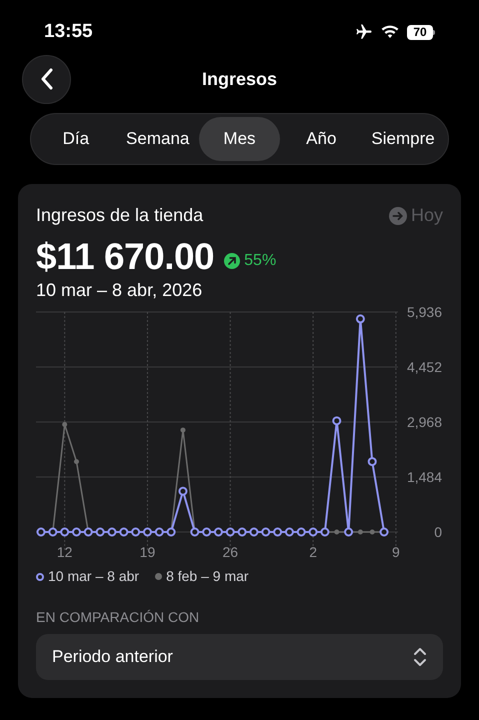  What do you see at coordinates (76, 139) in the screenshot?
I see `period-tab: Día` at bounding box center [76, 139].